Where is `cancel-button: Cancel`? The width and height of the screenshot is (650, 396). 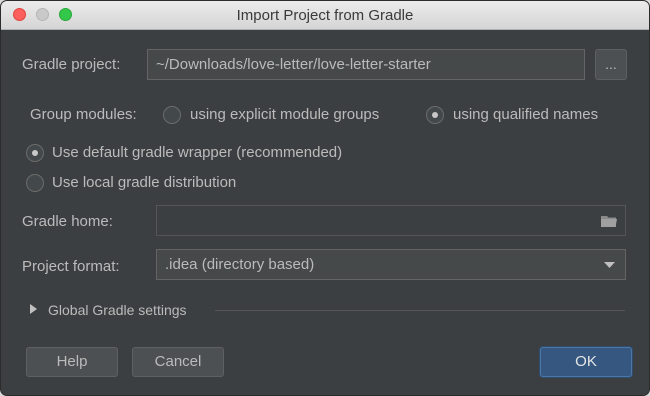
cancel-button: Cancel is located at coordinates (178, 362).